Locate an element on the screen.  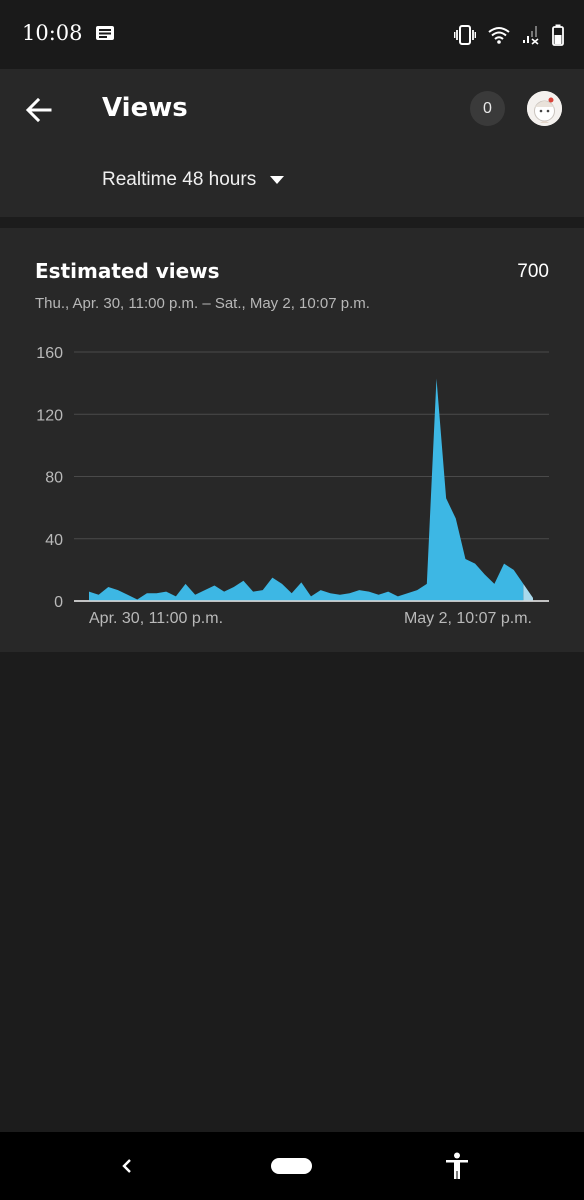
range-dropdown: Realtime 48 hours is located at coordinates (193, 180).